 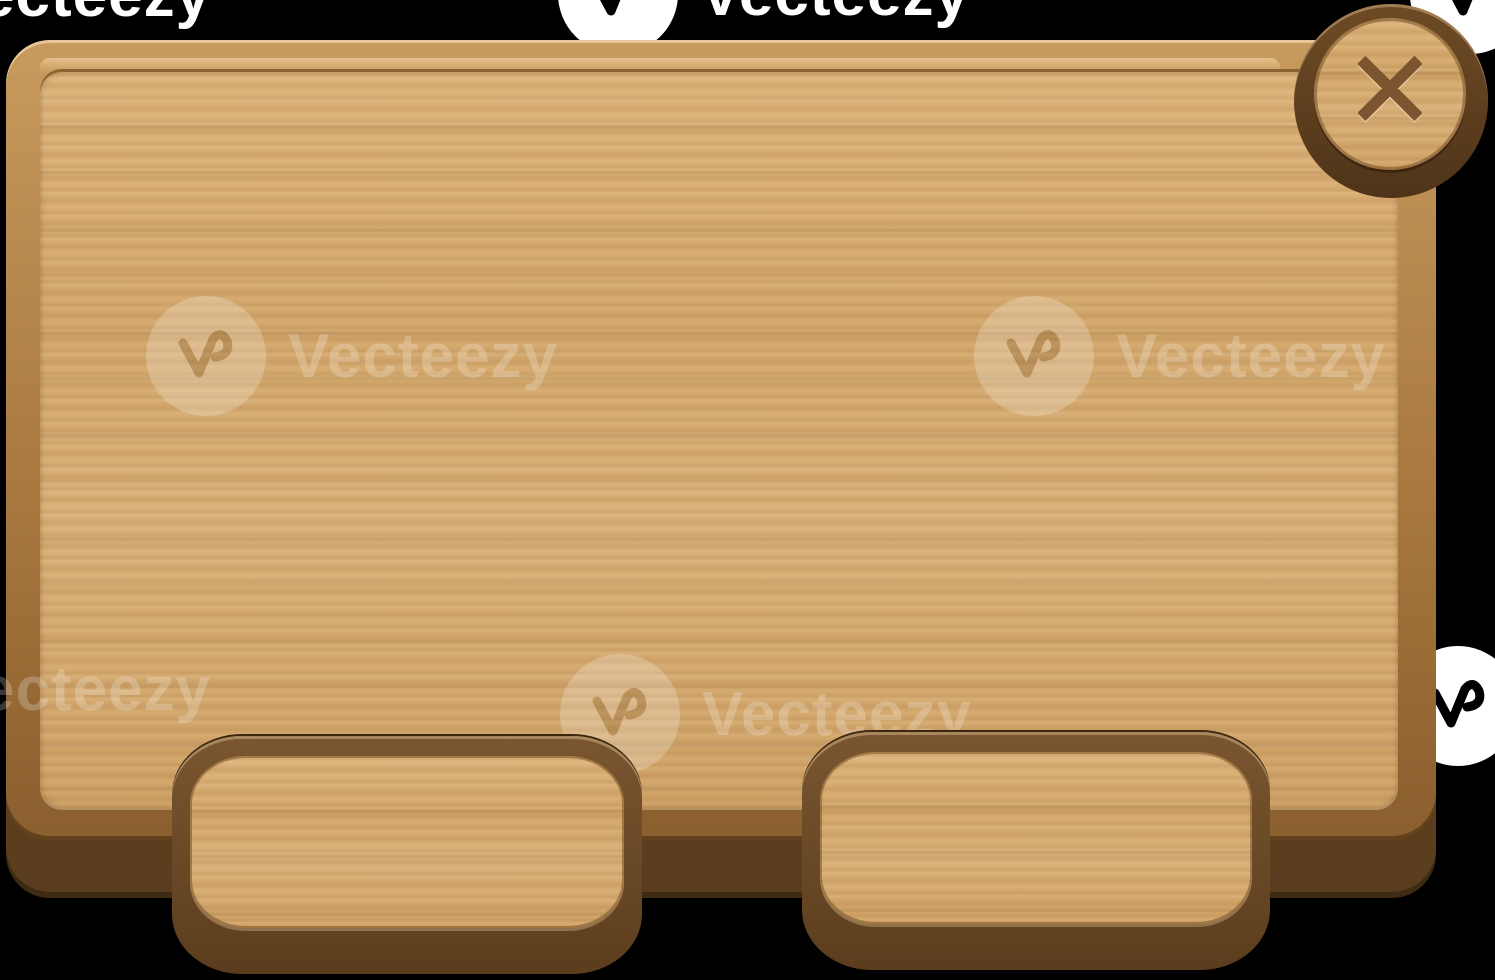 I want to click on watermark-top-left: ecteezy, so click(x=105, y=15).